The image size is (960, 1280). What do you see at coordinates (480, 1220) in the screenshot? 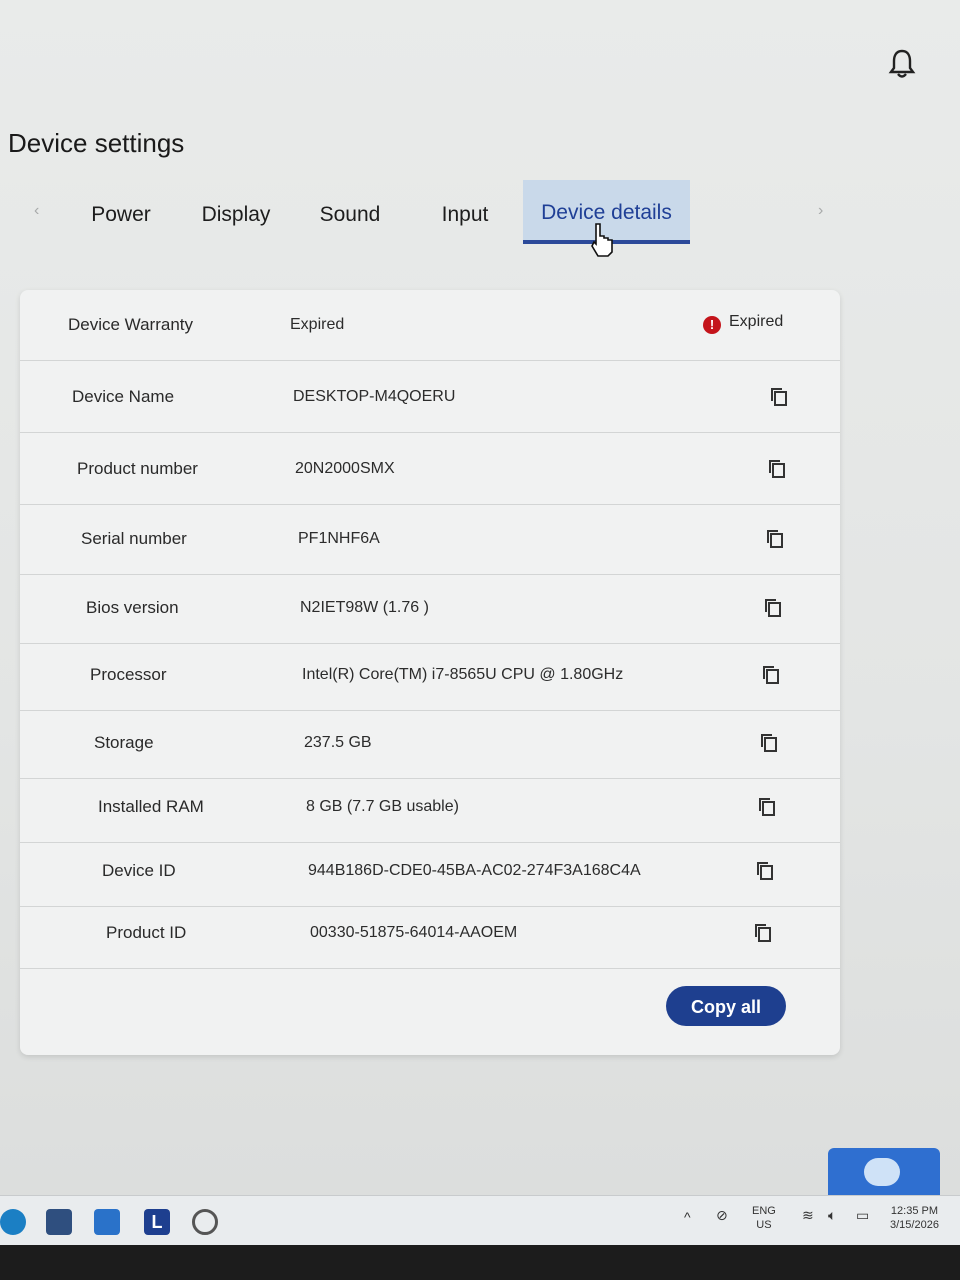
I see `taskbar: L ^ ⊘ ENG US ≋ 🔈︎ ▭ 12:35 PM 3/15/2026` at bounding box center [480, 1220].